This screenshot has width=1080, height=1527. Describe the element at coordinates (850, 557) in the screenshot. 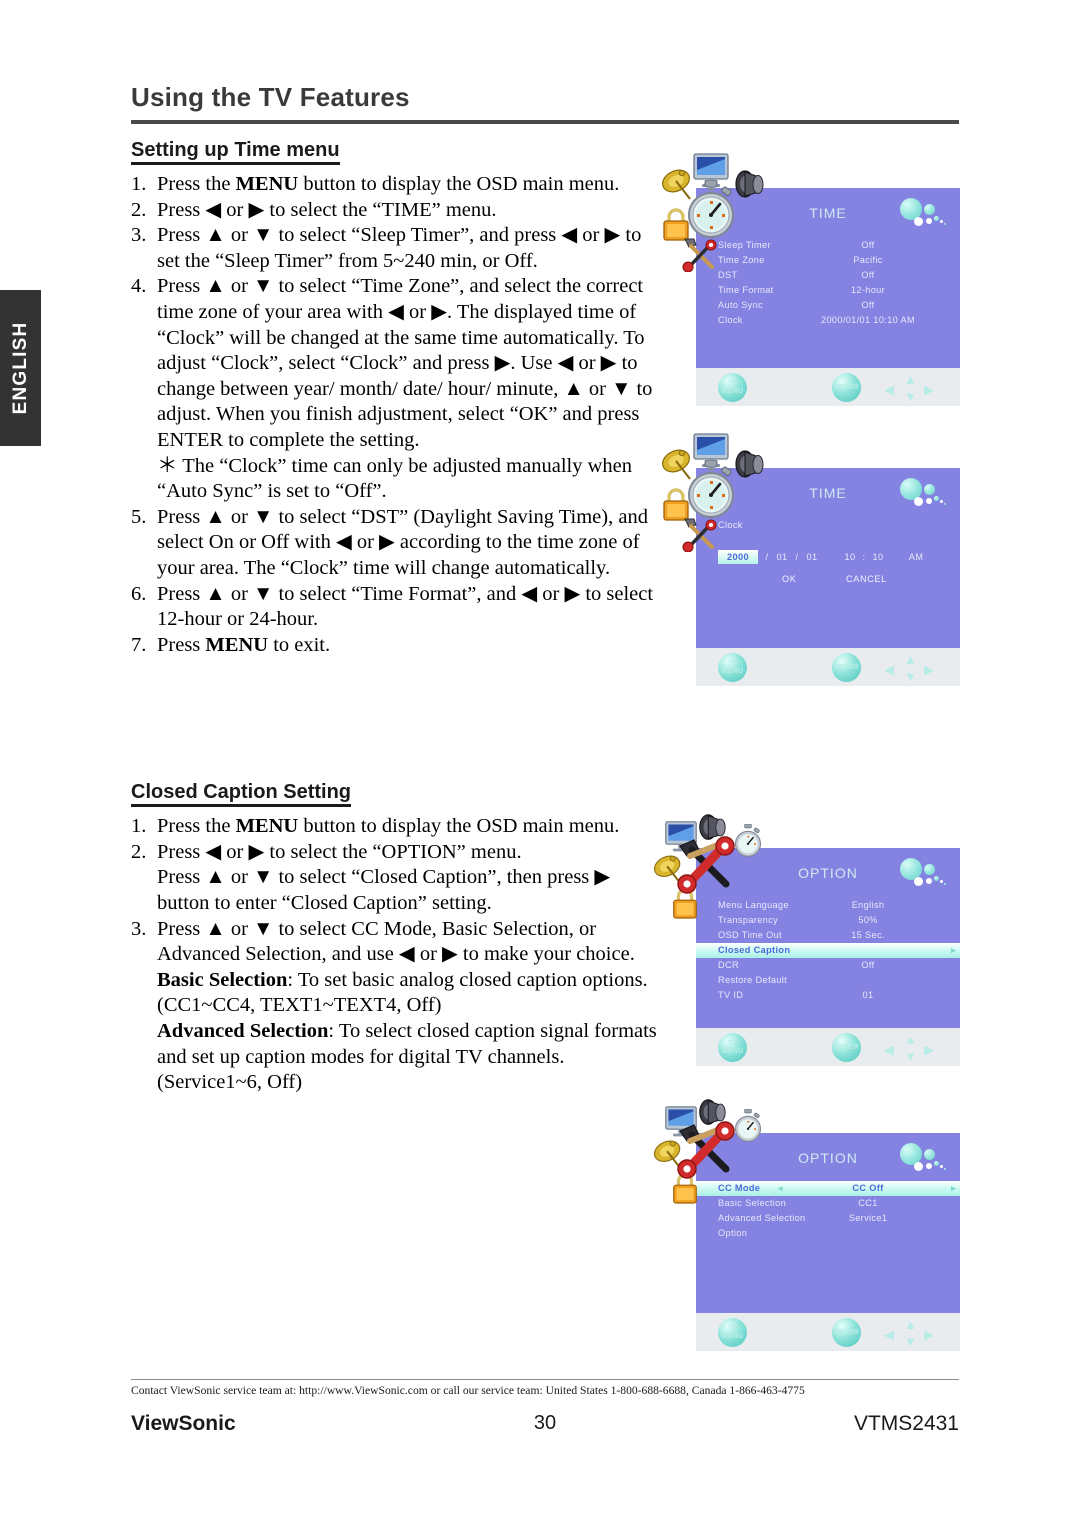

I see `clock-hour-field: 10` at that location.